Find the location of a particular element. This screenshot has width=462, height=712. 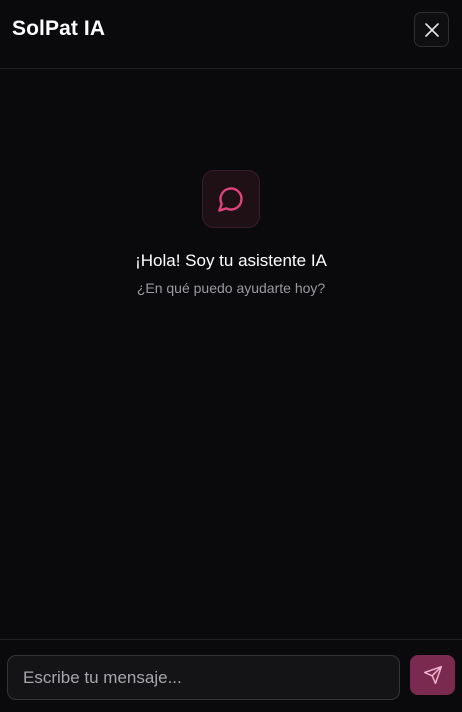

message-input is located at coordinates (203, 677).